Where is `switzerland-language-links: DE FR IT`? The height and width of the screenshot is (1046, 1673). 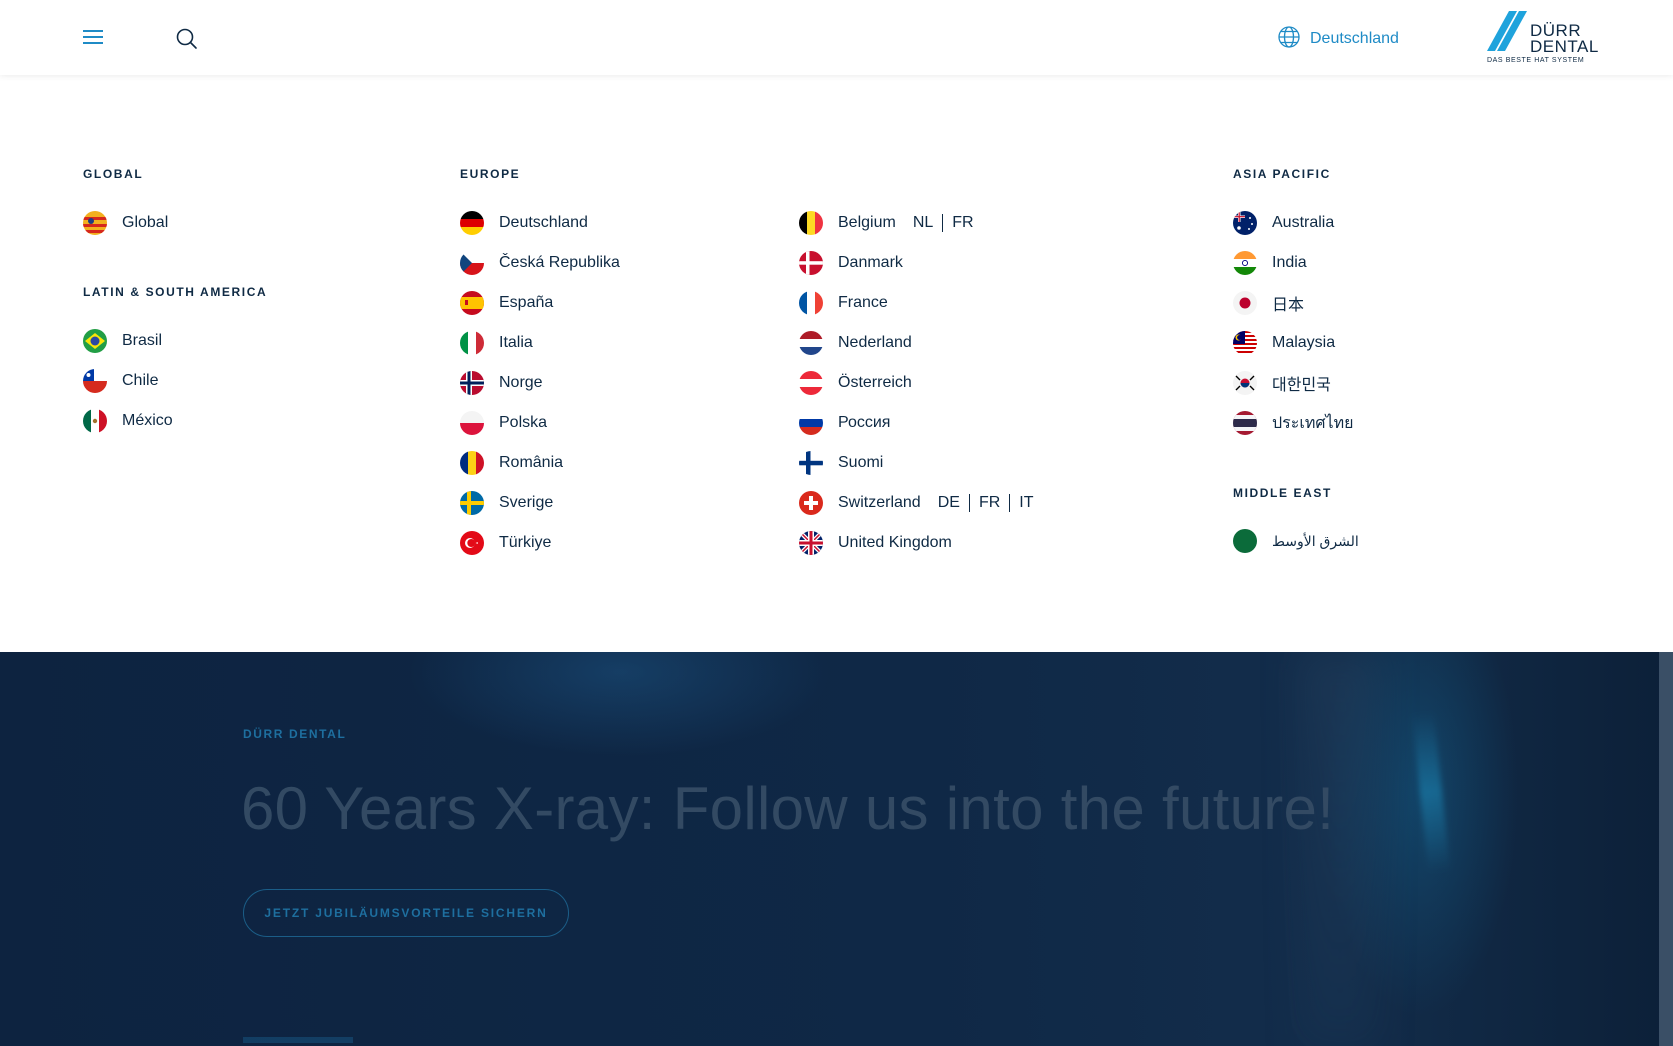 switzerland-language-links: DE FR IT is located at coordinates (989, 503).